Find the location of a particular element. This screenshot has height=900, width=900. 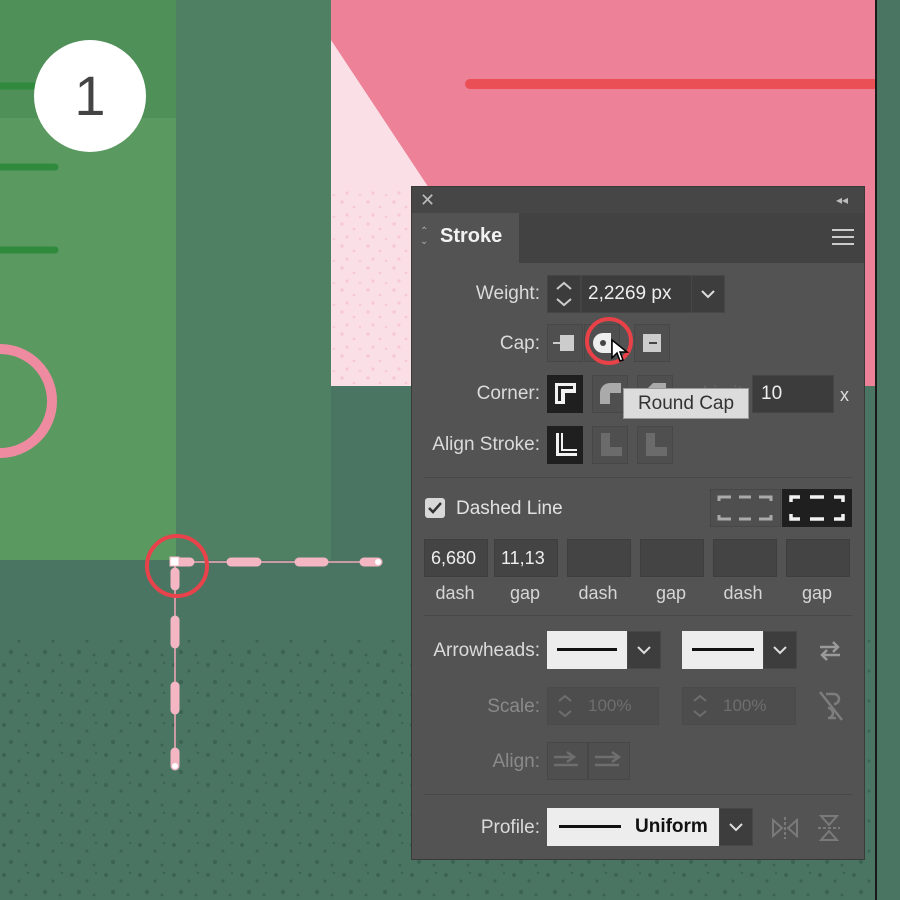

butt-cap-icon is located at coordinates (563, 343).